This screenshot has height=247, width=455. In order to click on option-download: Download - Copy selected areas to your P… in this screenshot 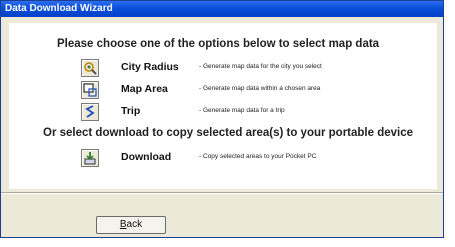, I will do `click(223, 159)`.